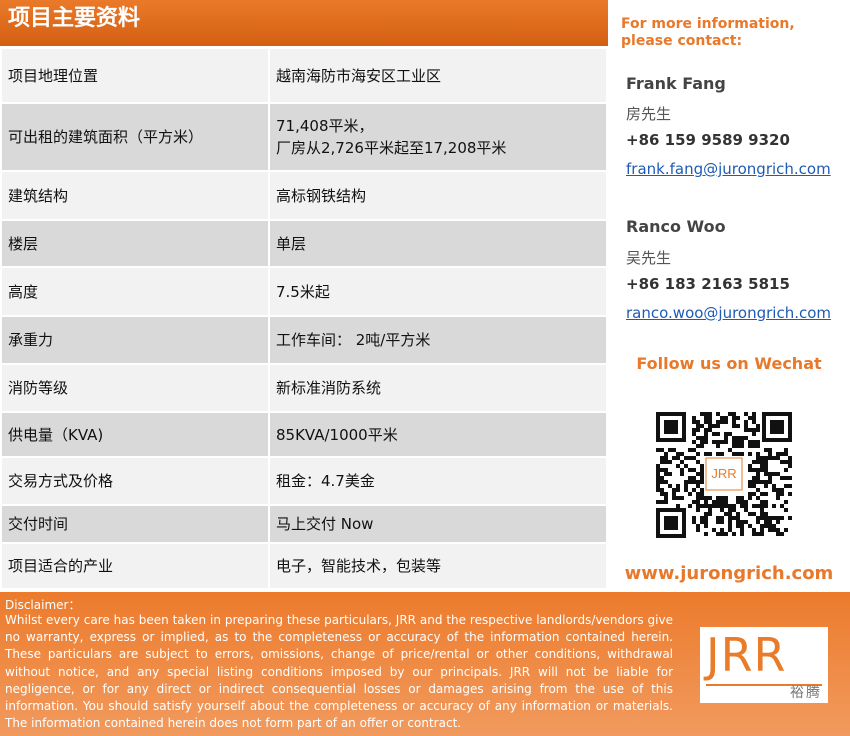 The height and width of the screenshot is (736, 850). I want to click on row-value: 高标钢铁结构, so click(438, 195).